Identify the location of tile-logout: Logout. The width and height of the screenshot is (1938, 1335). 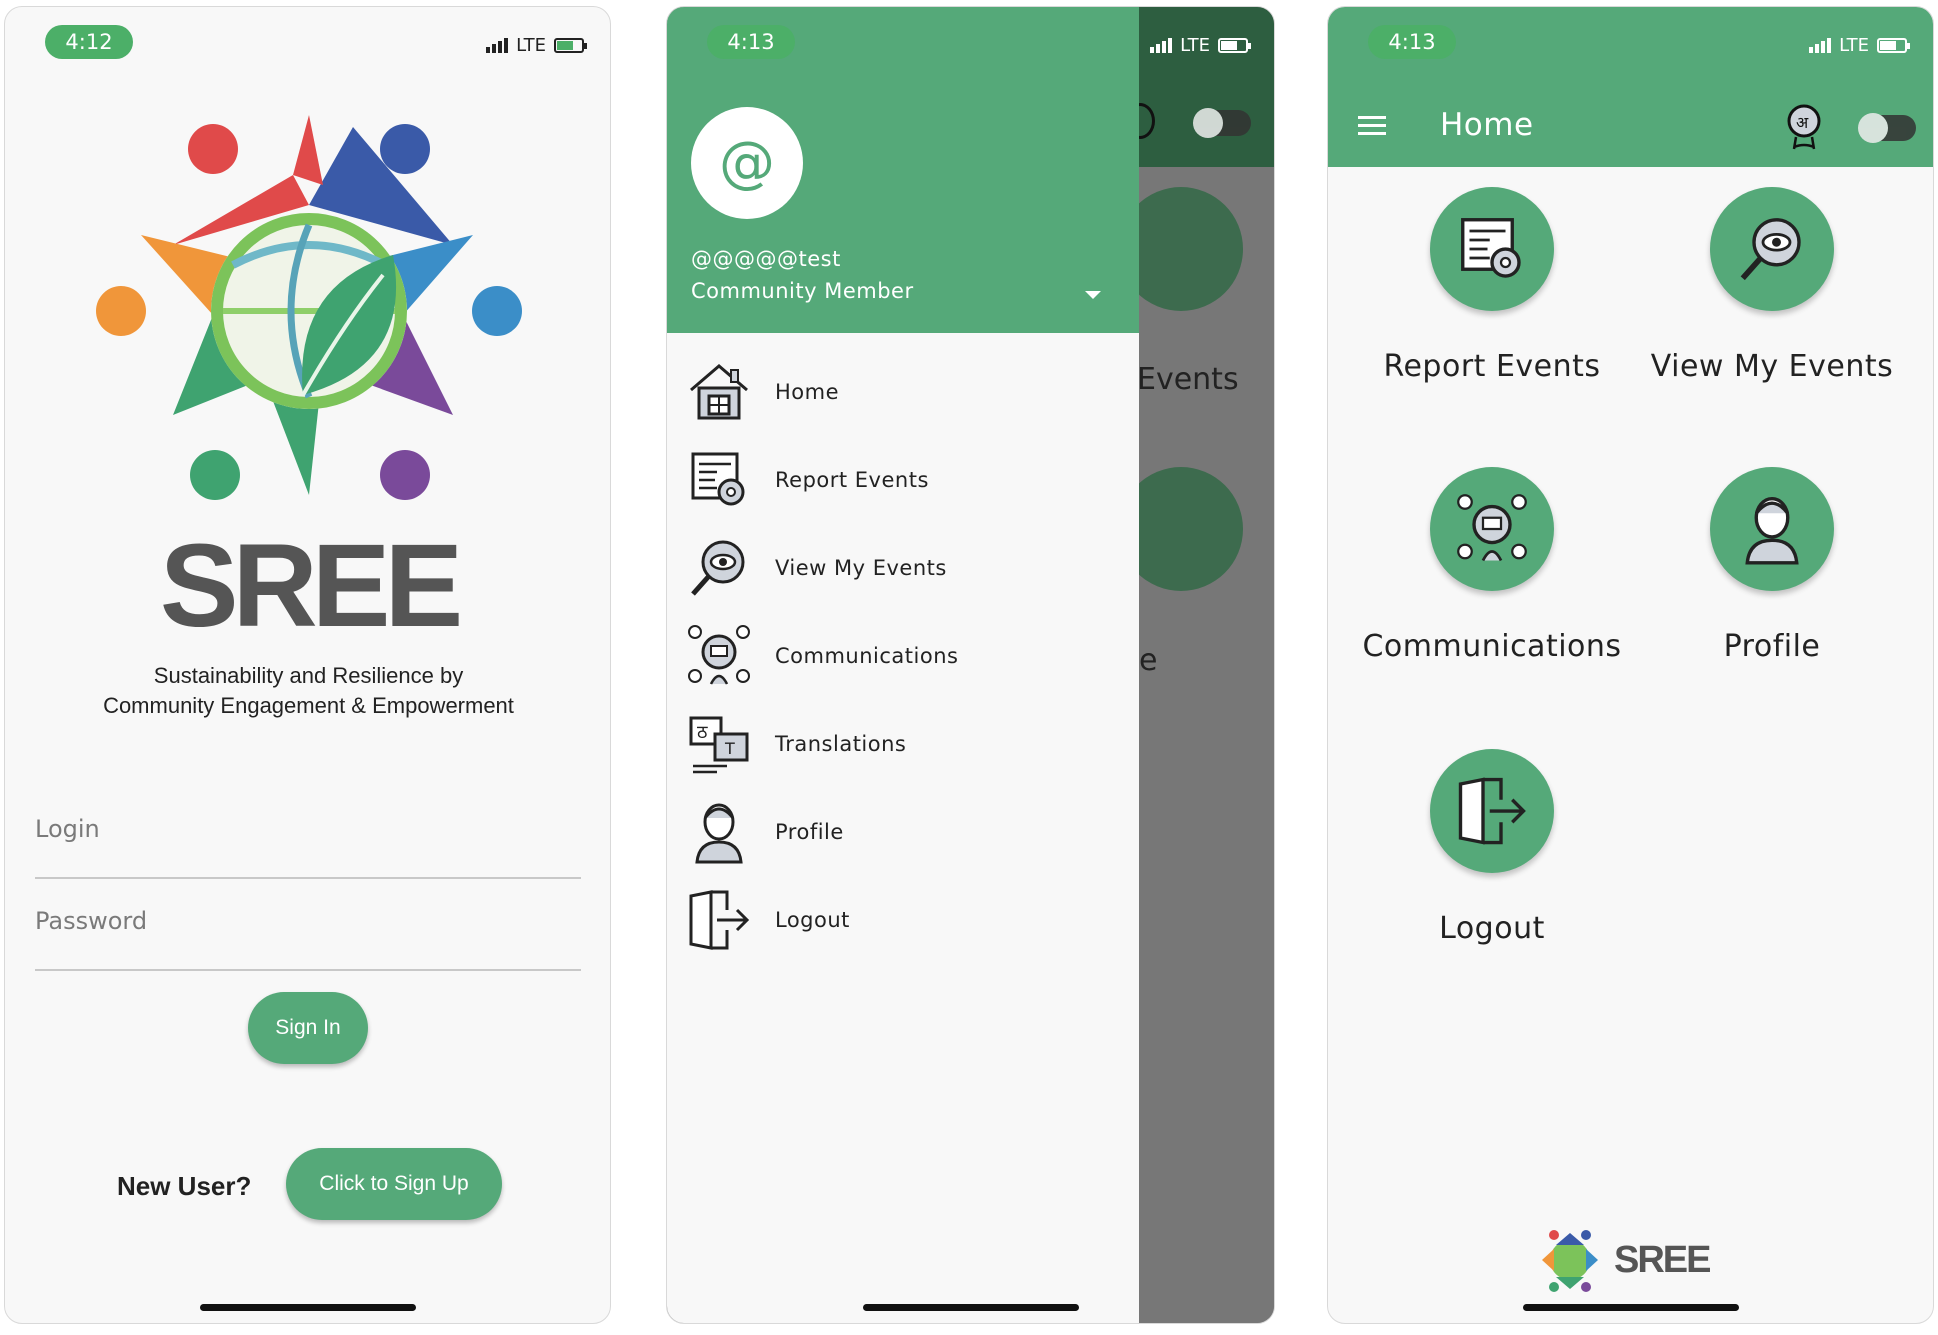
(1492, 847).